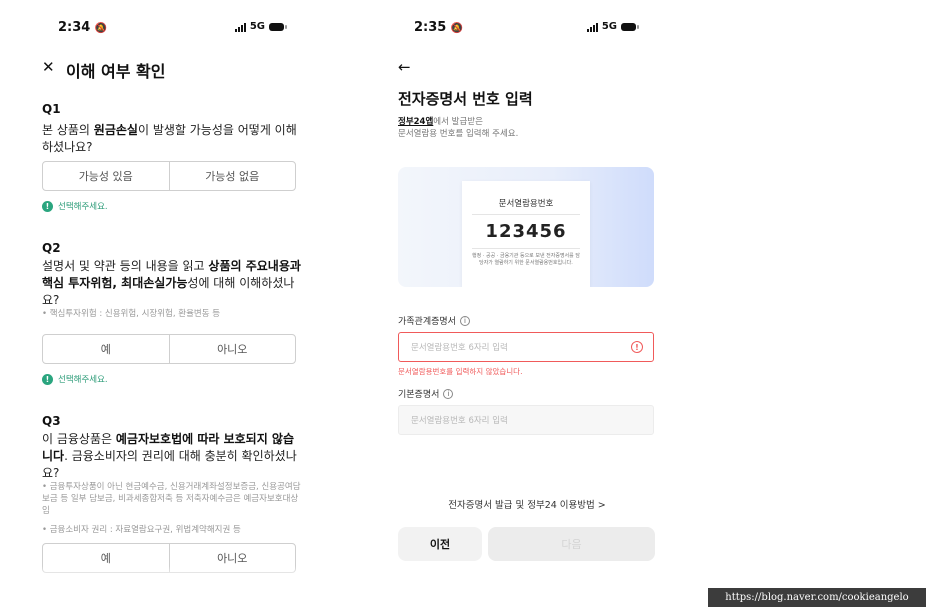  I want to click on q1-question: 본 상품의 원금손실이 발생할 가능성을 어떻게 이해하셨나요?, so click(169, 138).